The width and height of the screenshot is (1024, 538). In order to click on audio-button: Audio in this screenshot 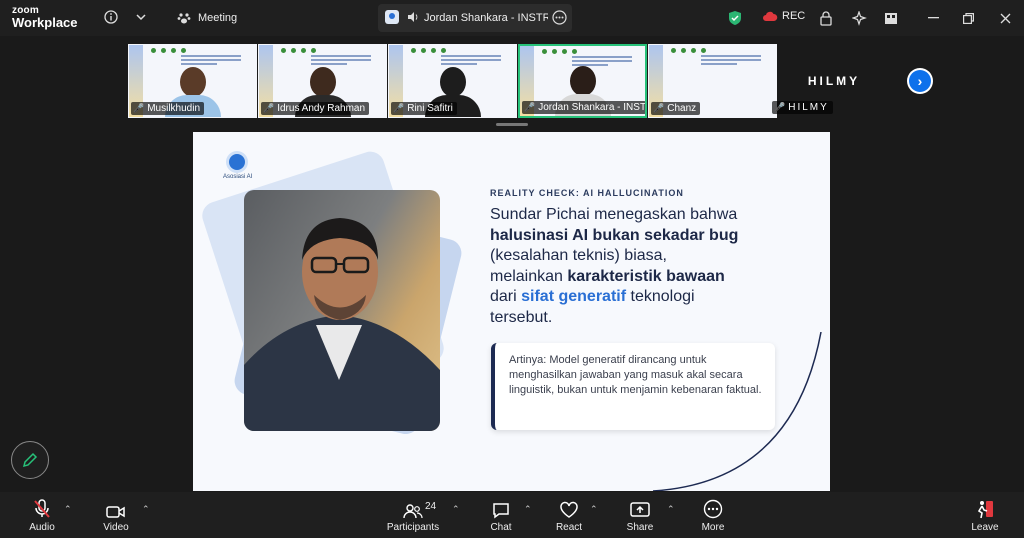, I will do `click(42, 515)`.